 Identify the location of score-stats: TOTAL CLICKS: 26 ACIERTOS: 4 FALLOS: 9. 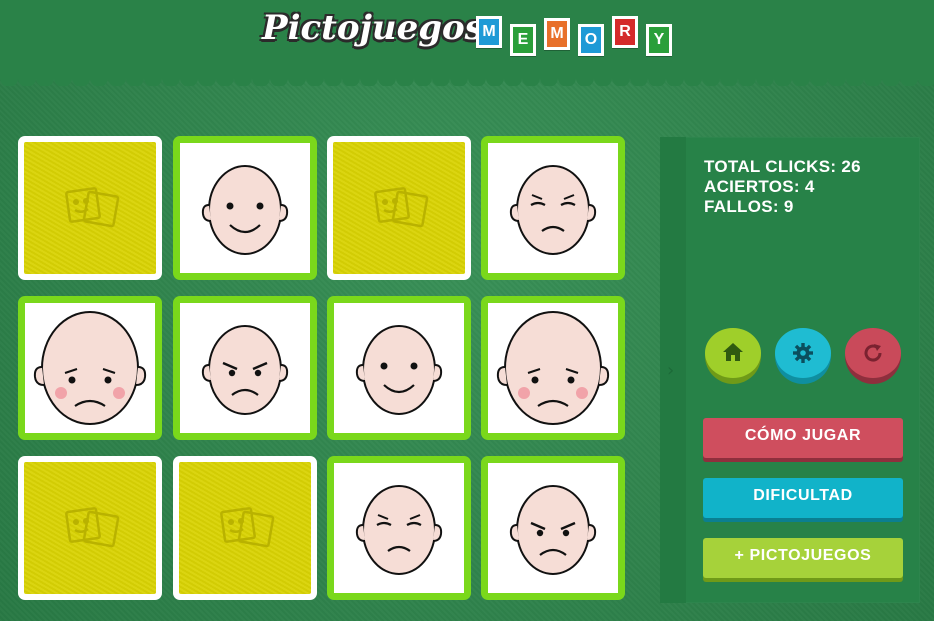
(782, 187).